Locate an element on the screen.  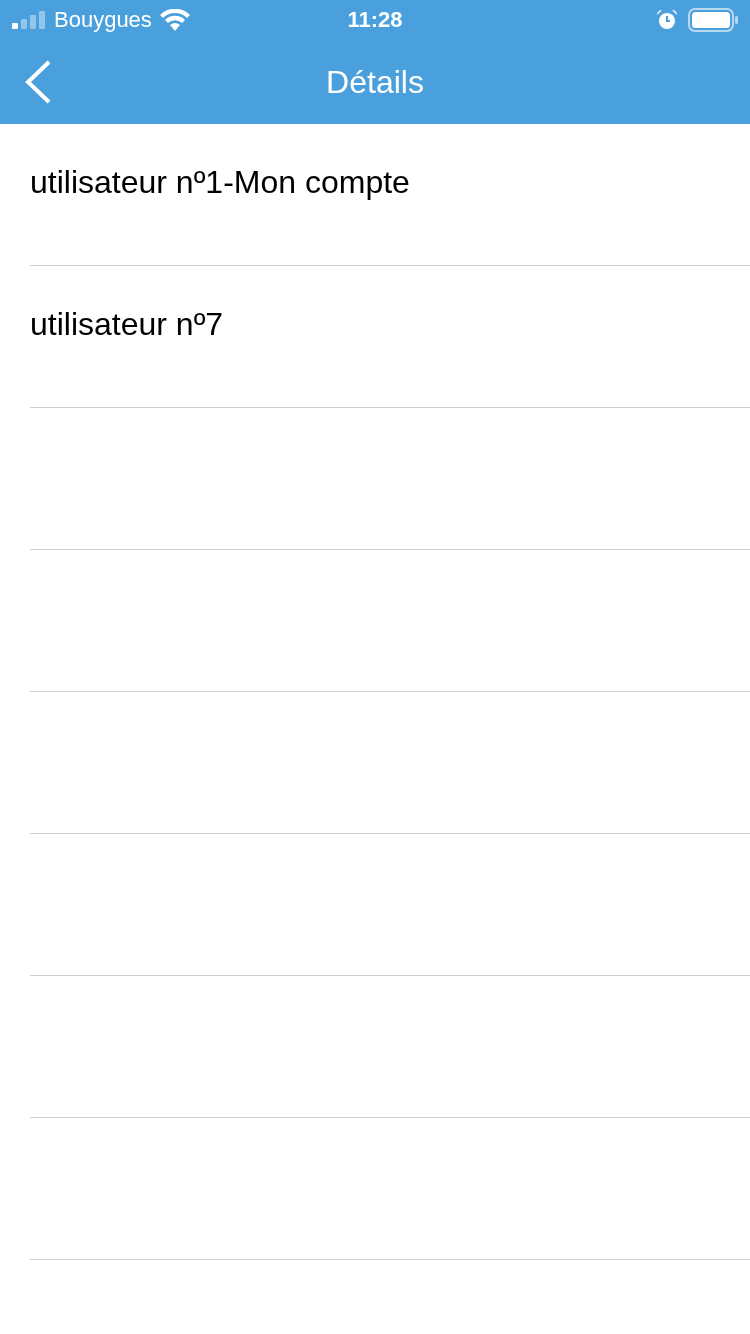
user-list-item: utilisateur nº7 is located at coordinates (127, 324).